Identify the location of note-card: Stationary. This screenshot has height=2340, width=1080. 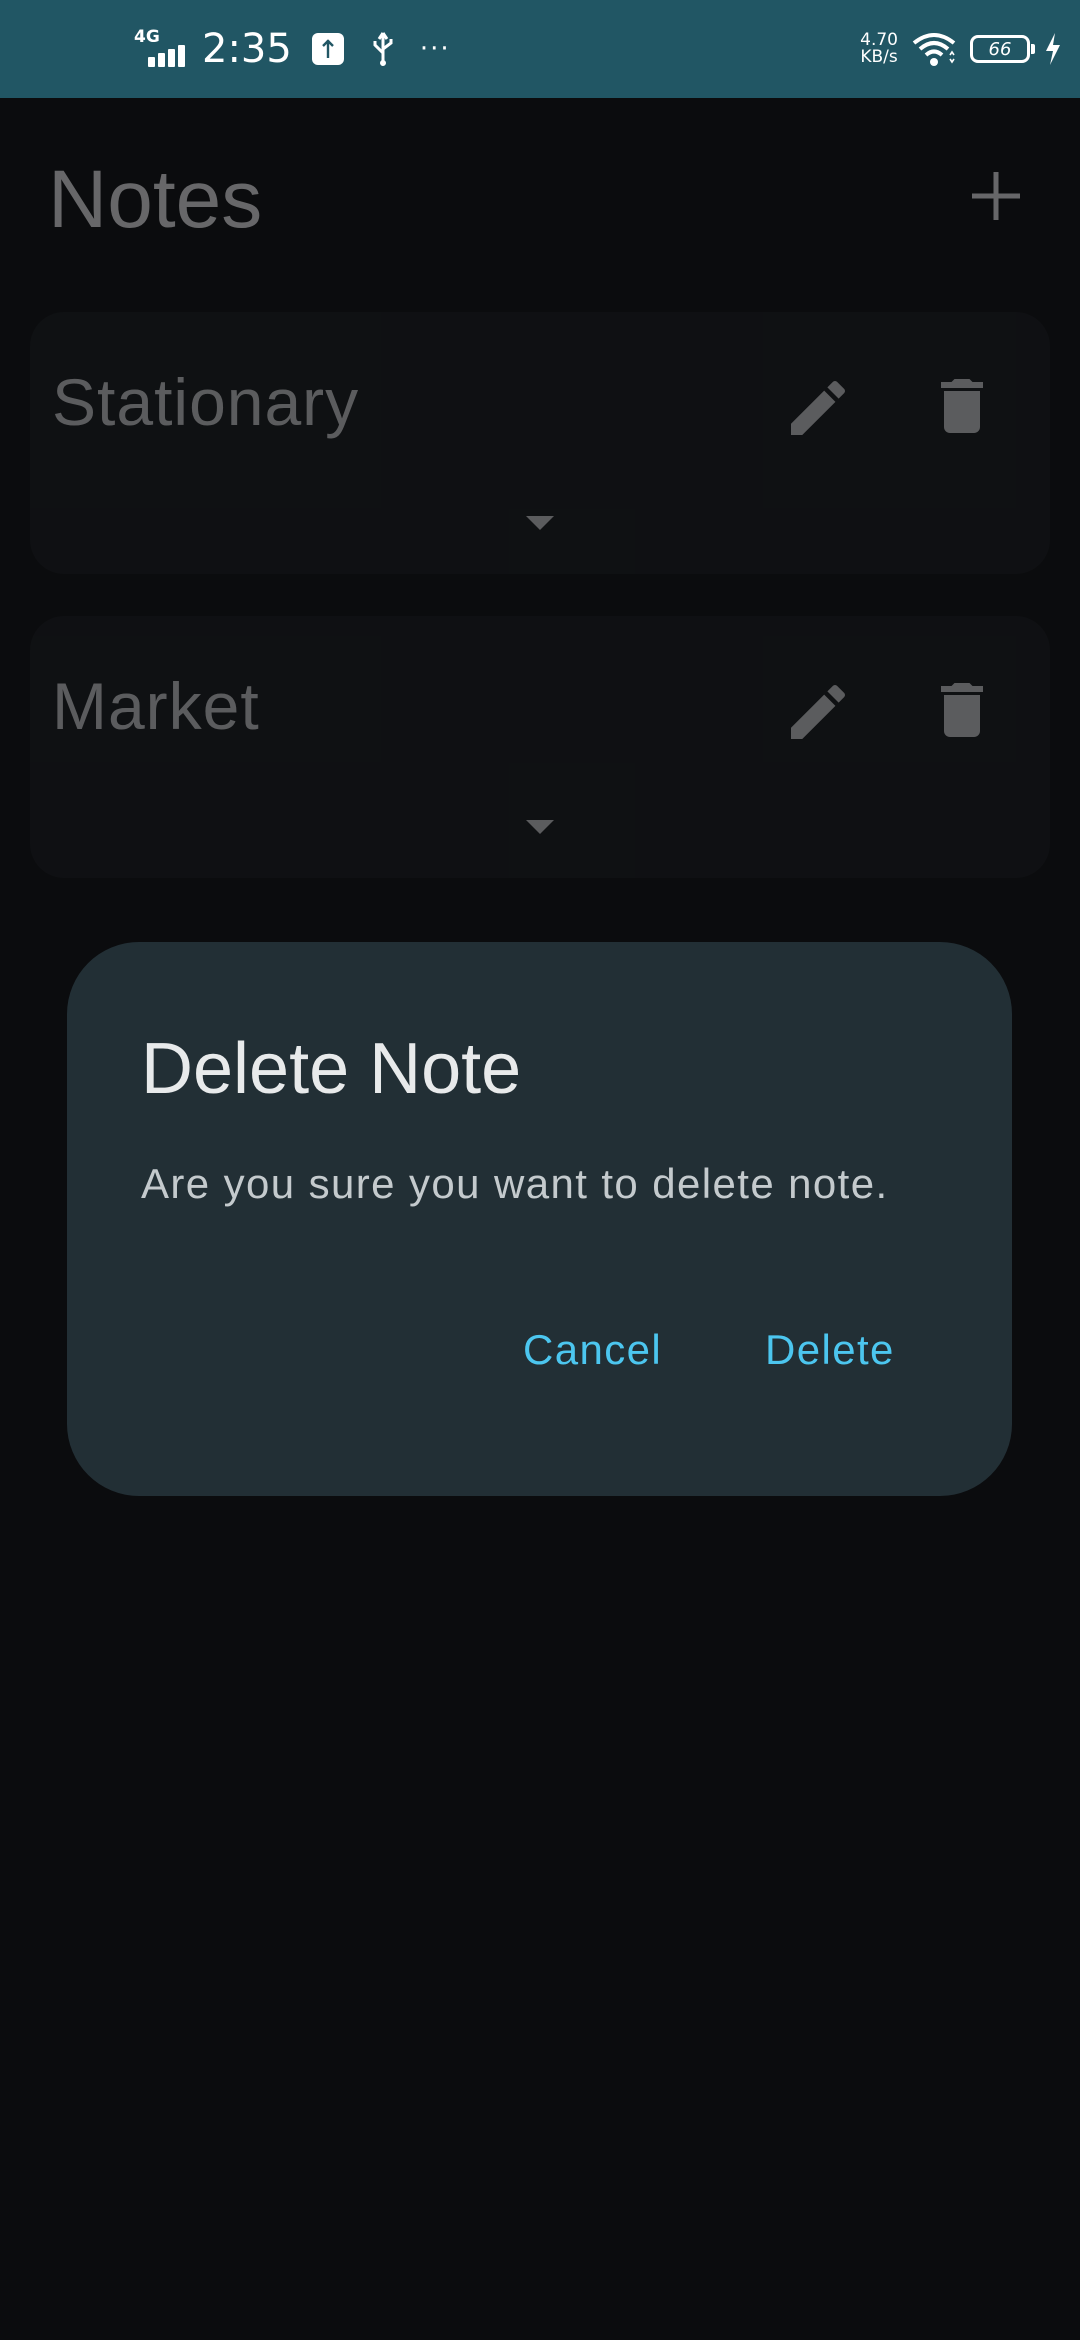
(540, 443).